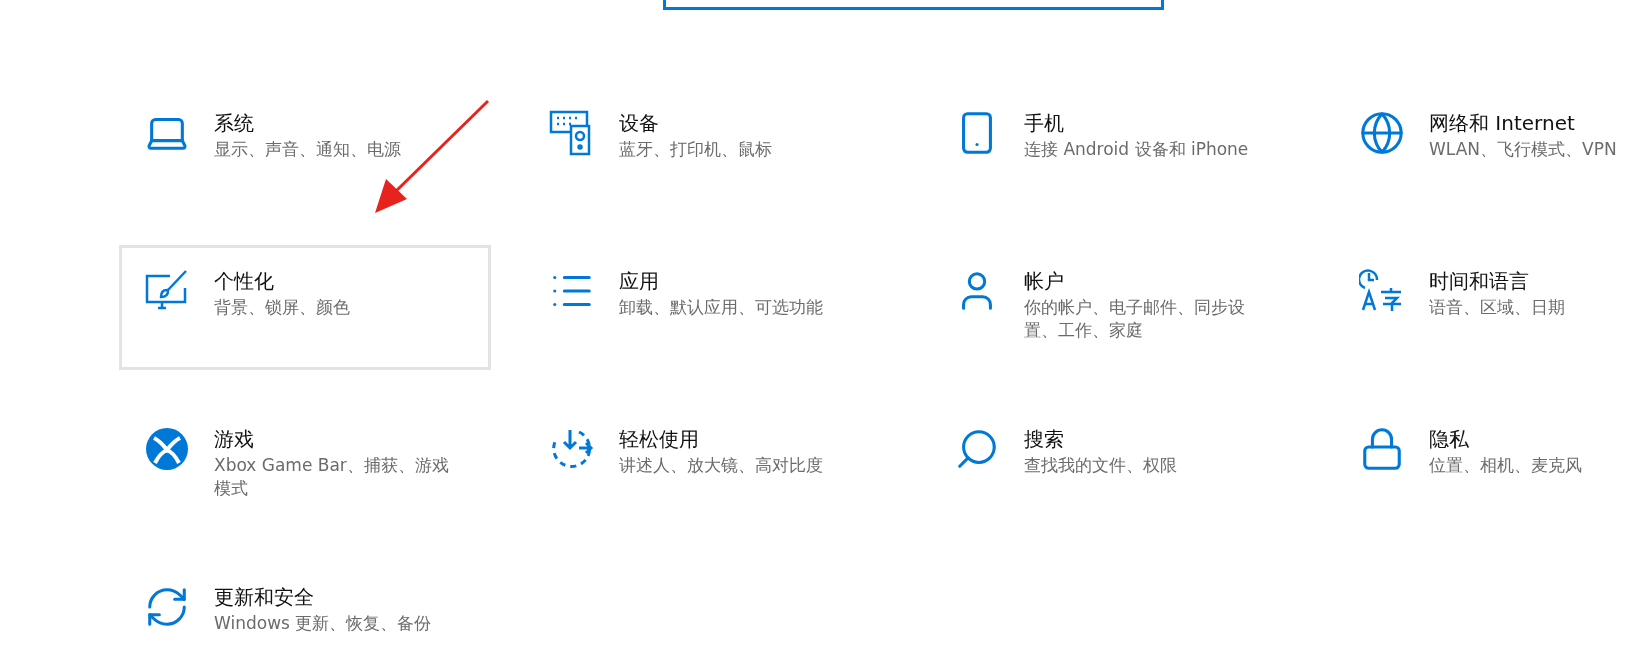 This screenshot has width=1639, height=667. Describe the element at coordinates (1506, 465) in the screenshot. I see `tile-description: 位置、相机、麦克风` at that location.